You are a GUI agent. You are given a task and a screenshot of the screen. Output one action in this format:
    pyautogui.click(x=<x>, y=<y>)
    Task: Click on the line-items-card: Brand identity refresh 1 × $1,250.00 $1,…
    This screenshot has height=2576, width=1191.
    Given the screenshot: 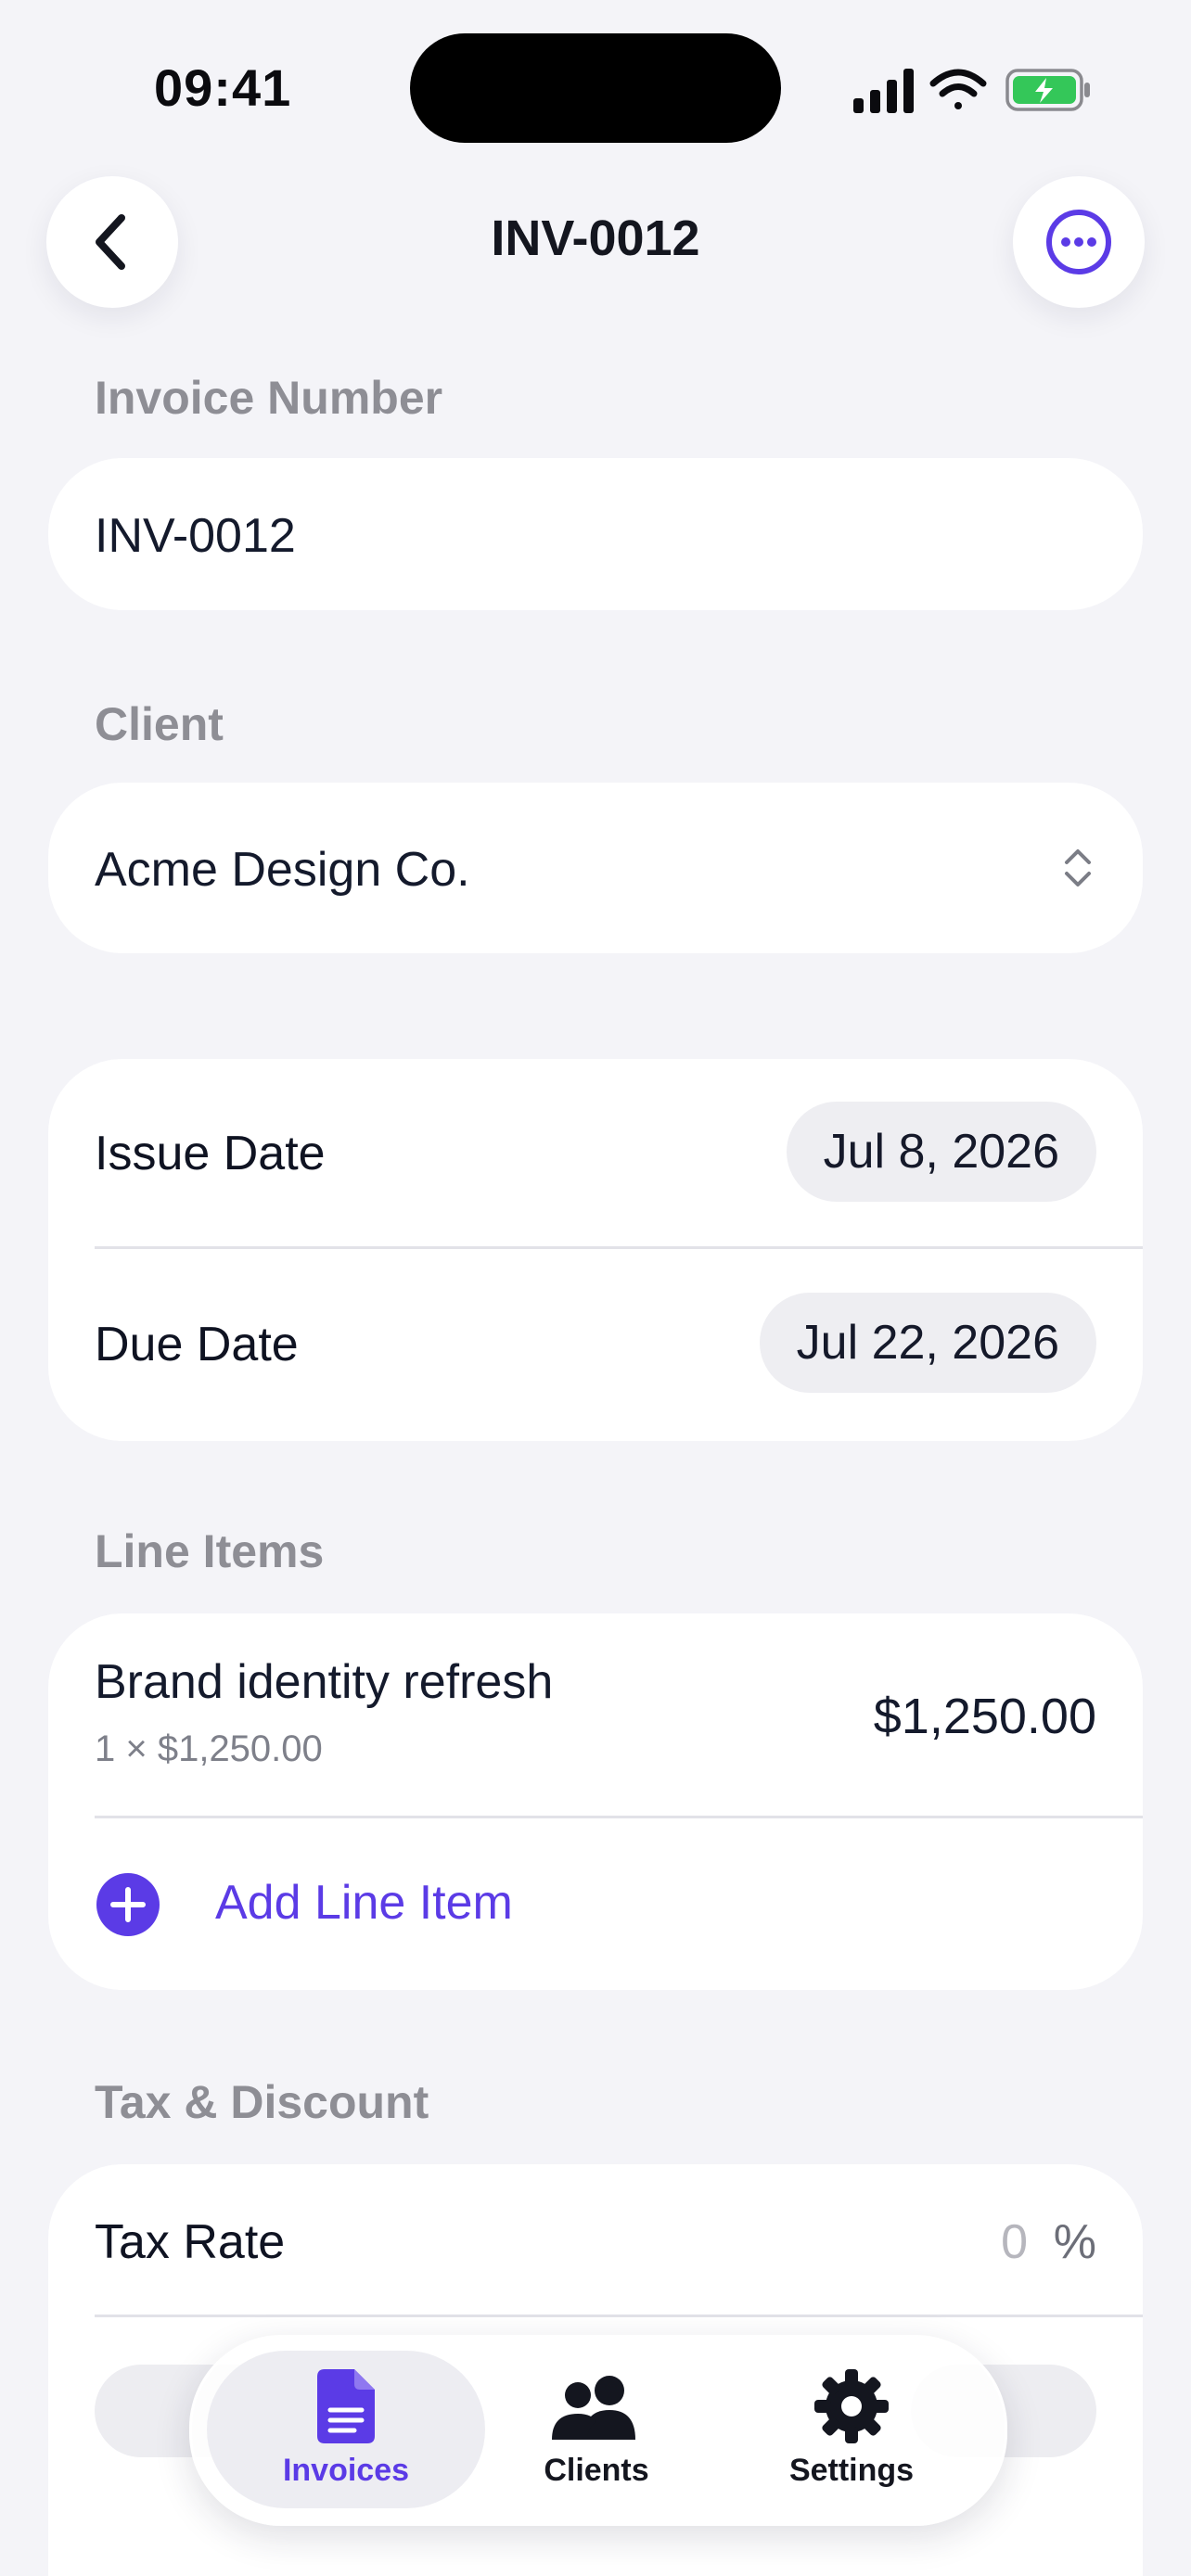 What is the action you would take?
    pyautogui.click(x=595, y=1801)
    